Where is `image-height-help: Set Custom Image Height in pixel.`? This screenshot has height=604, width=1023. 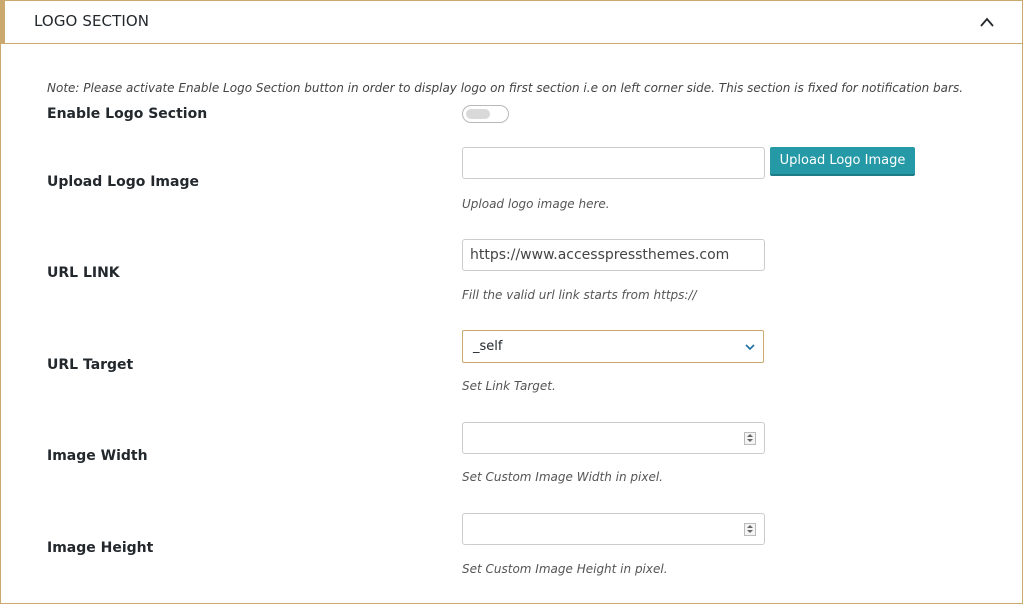
image-height-help: Set Custom Image Height in pixel. is located at coordinates (565, 569).